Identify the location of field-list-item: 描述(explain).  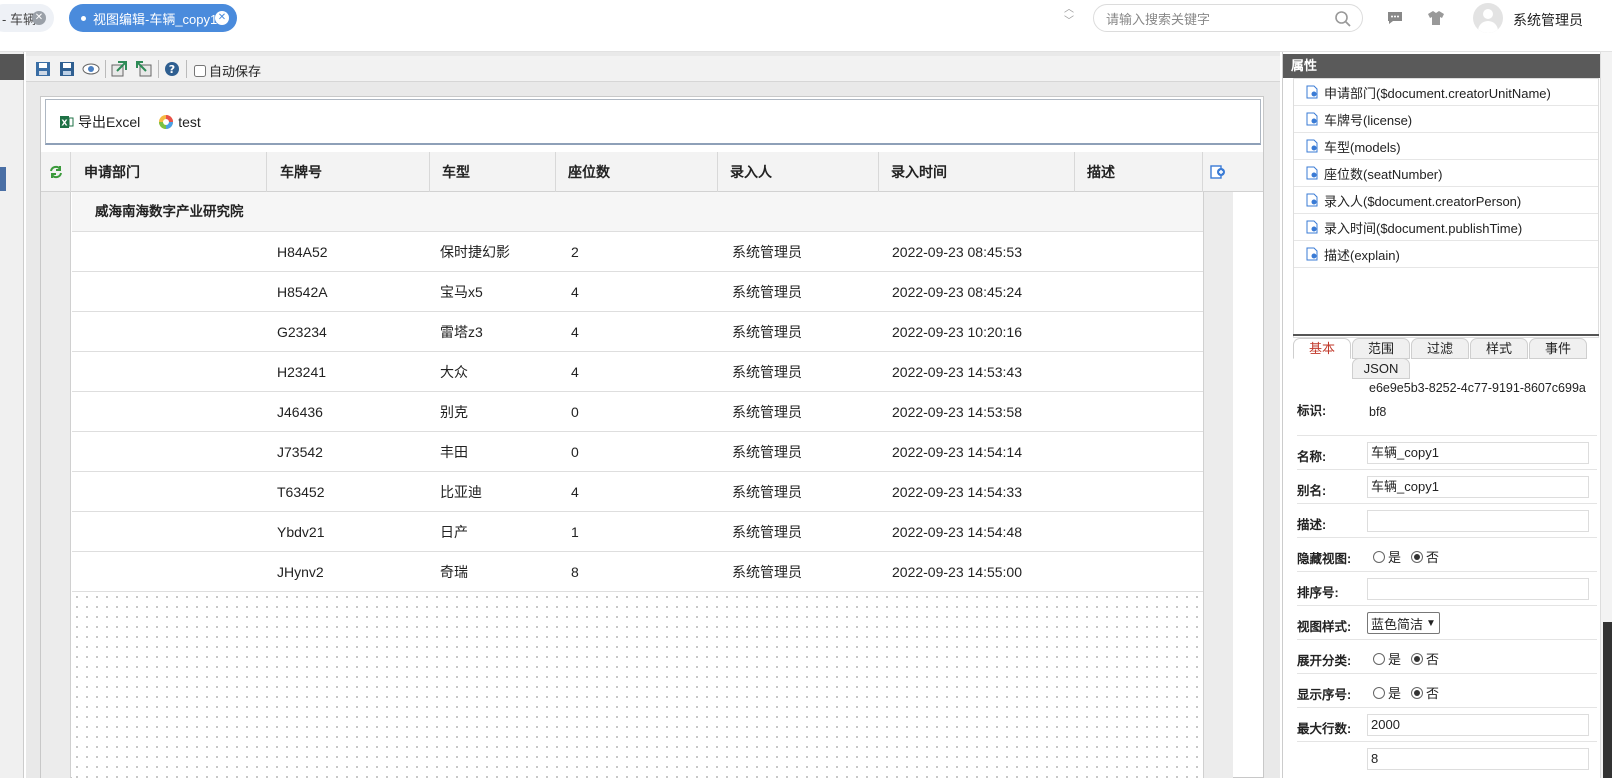
(1446, 254).